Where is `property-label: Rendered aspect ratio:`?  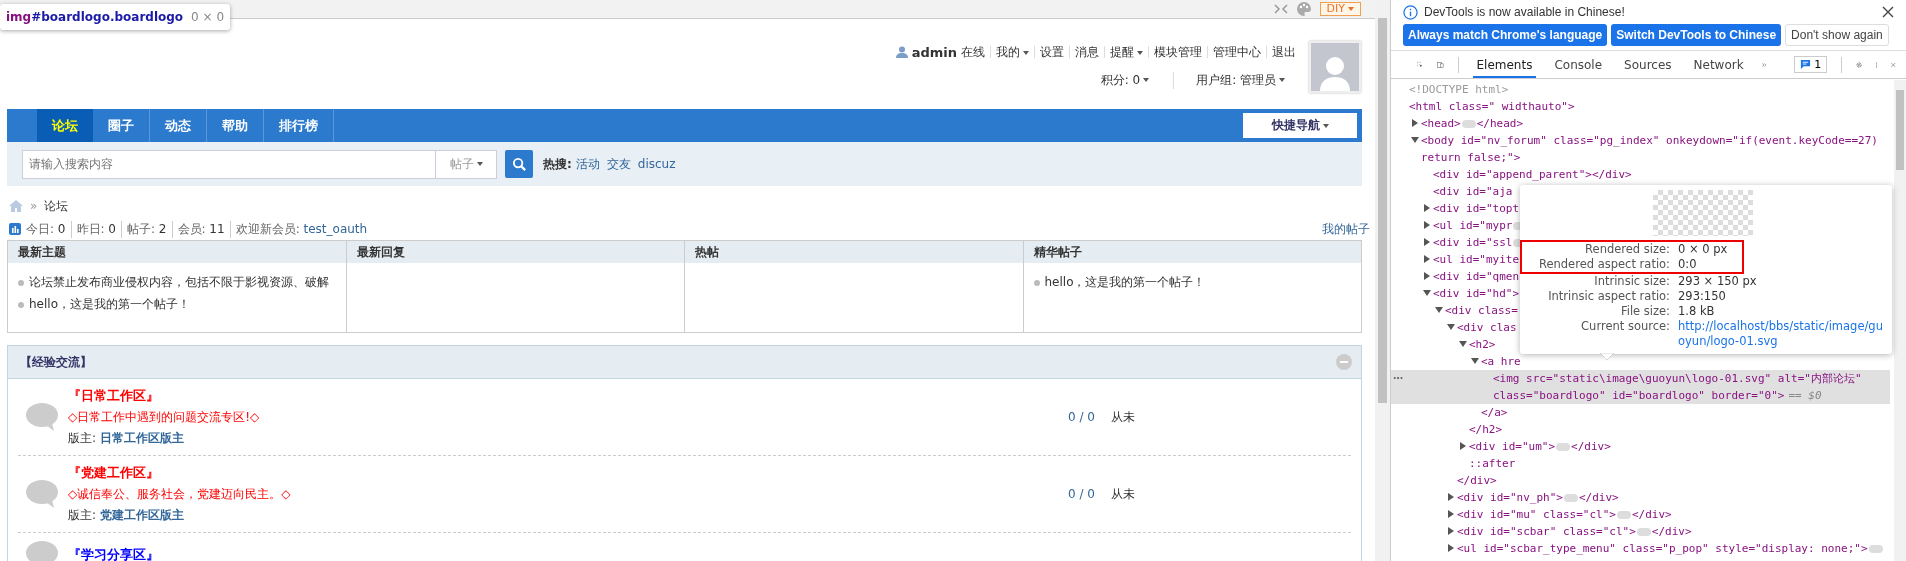 property-label: Rendered aspect ratio: is located at coordinates (1604, 264).